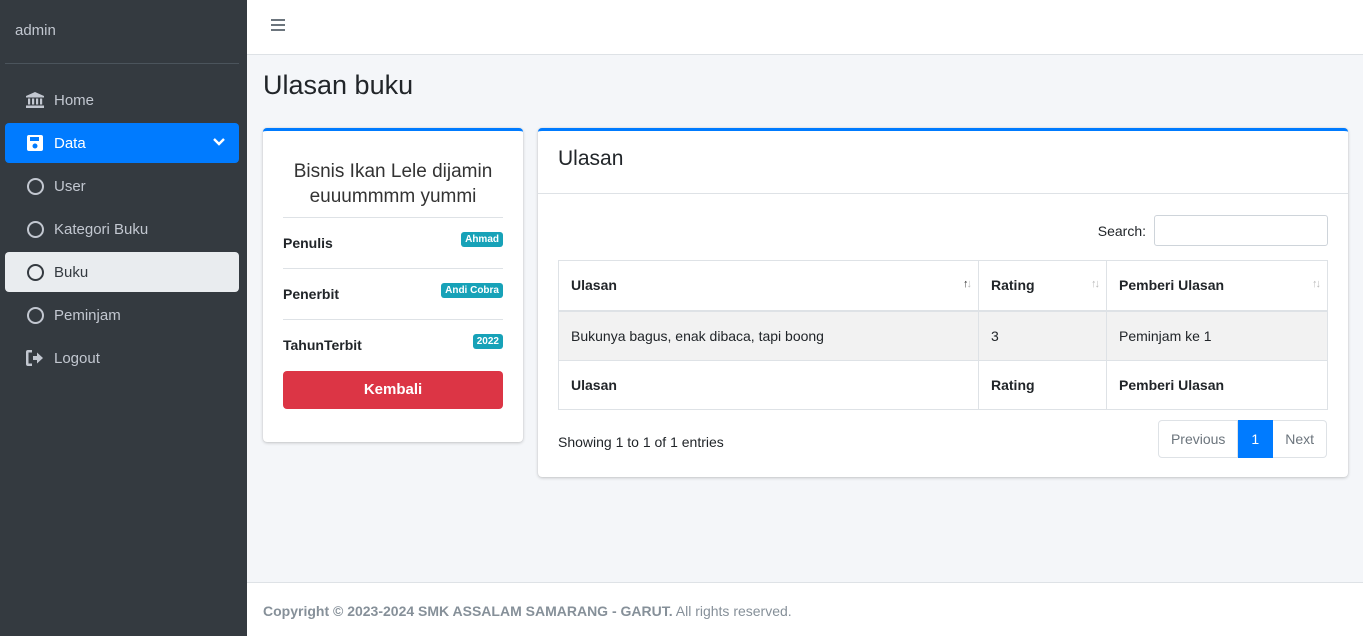 This screenshot has height=636, width=1363. Describe the element at coordinates (278, 26) in the screenshot. I see `menu-toggle-icon` at that location.